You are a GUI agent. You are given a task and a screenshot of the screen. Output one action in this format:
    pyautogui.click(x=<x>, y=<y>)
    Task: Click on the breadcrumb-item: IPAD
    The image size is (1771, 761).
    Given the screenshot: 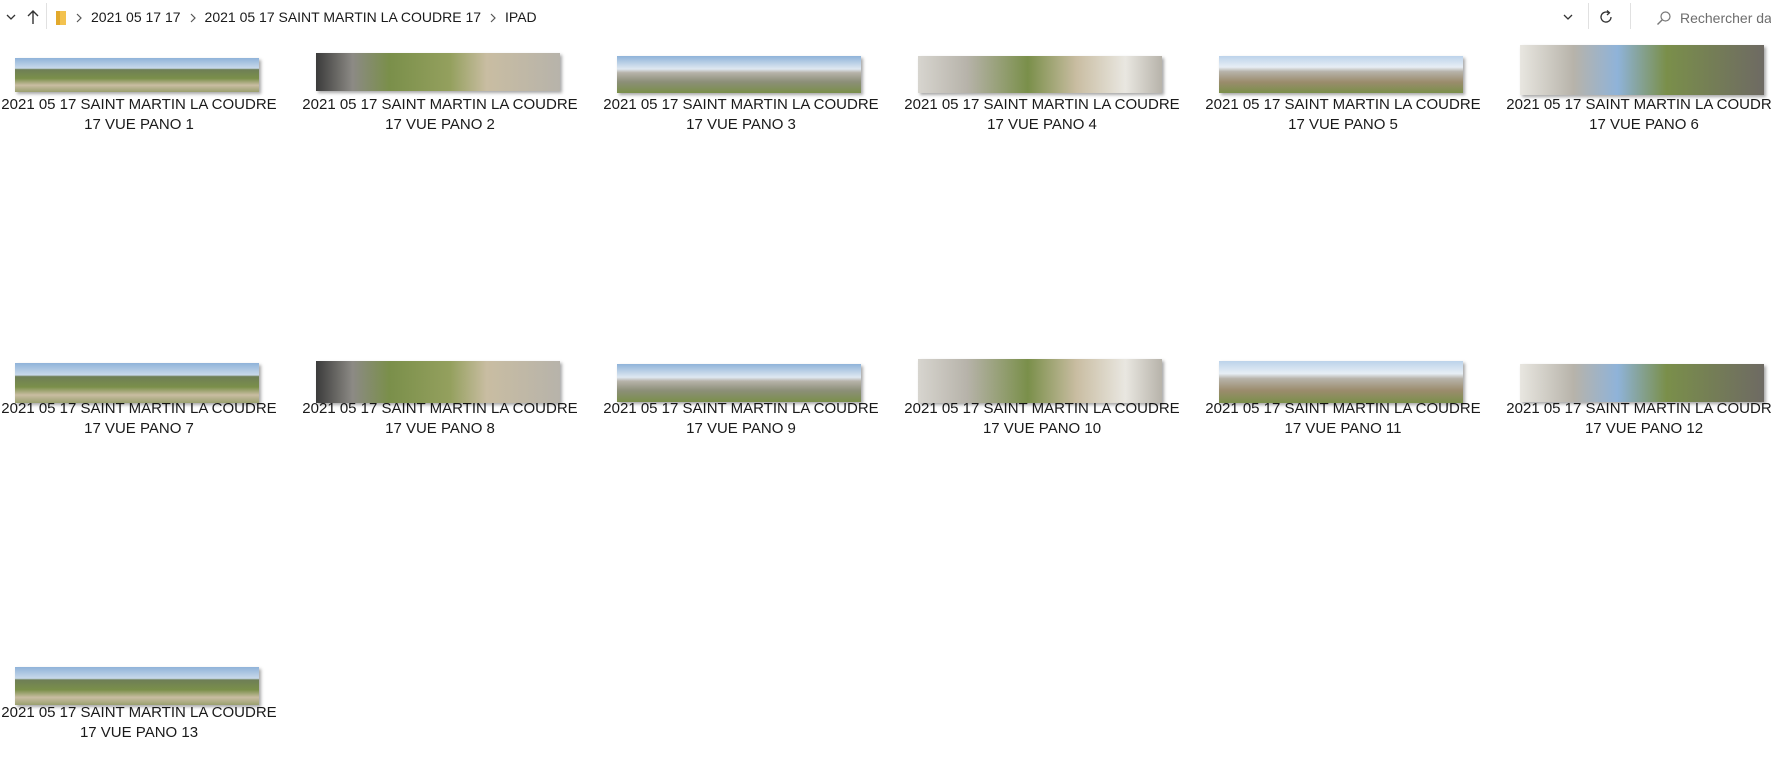 What is the action you would take?
    pyautogui.click(x=521, y=17)
    